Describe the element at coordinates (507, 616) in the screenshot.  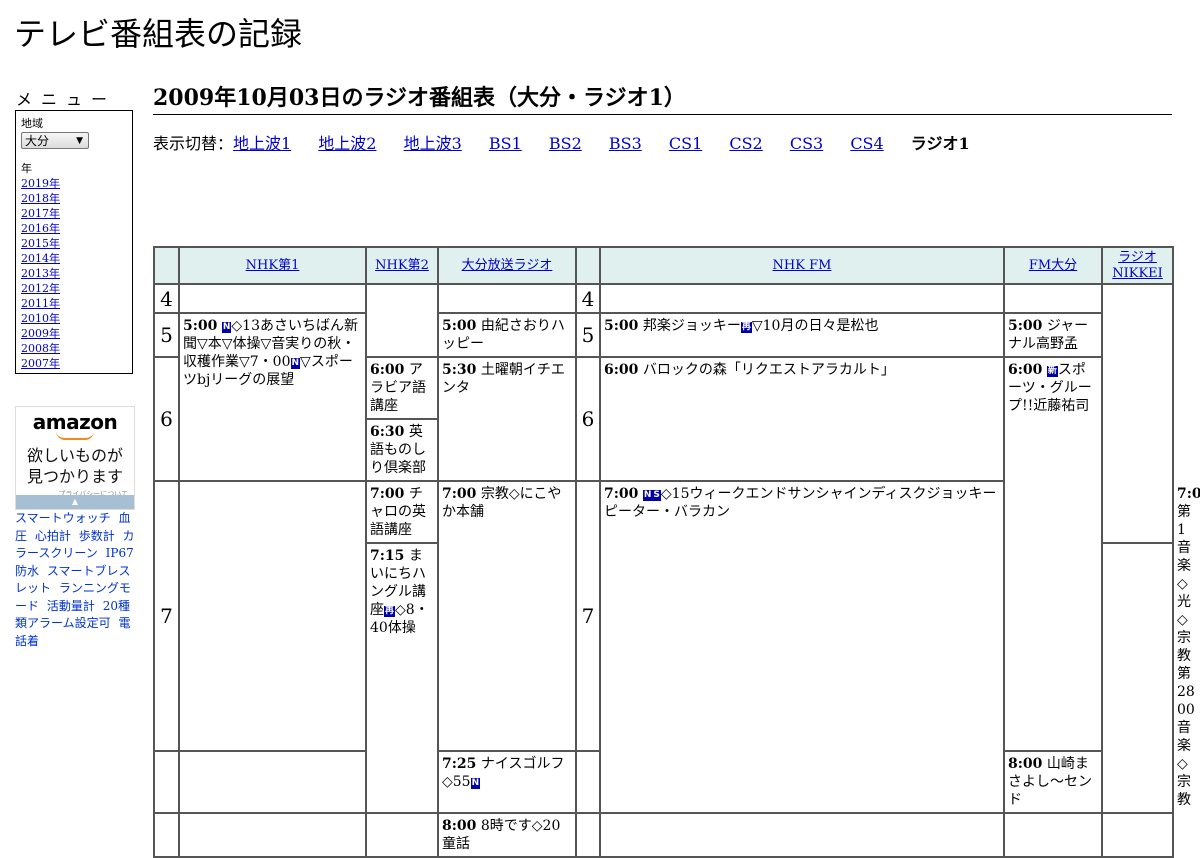
I see `program-cell: 7:00 宗教◇にこやか本舗` at that location.